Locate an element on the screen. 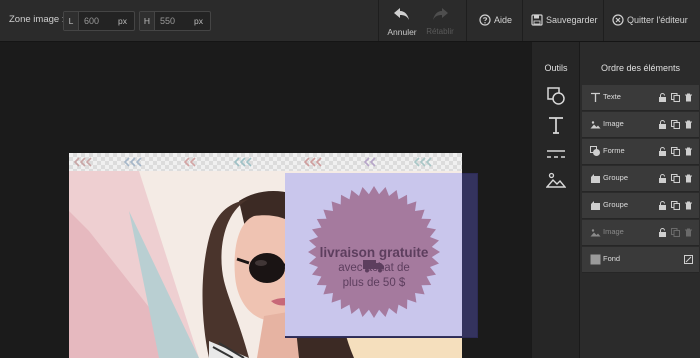 The height and width of the screenshot is (358, 700). lines-icon is located at coordinates (556, 154).